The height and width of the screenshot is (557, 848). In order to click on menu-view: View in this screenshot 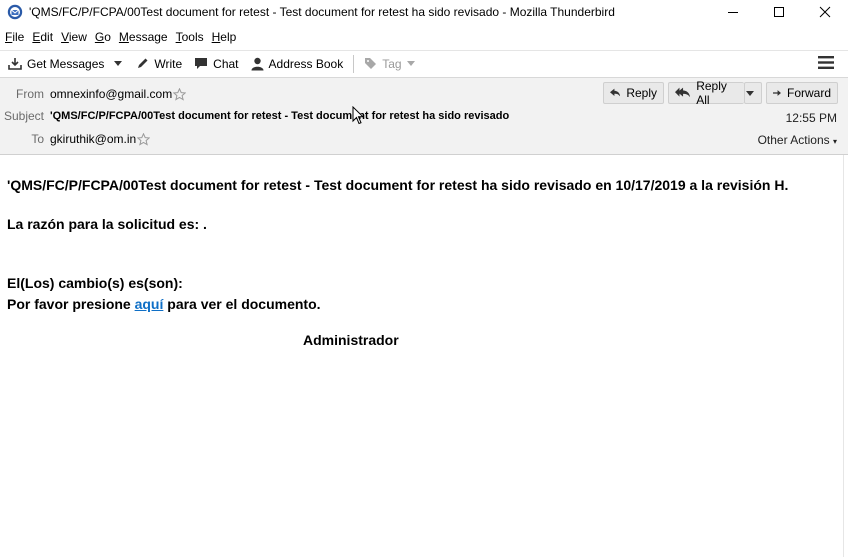, I will do `click(74, 37)`.